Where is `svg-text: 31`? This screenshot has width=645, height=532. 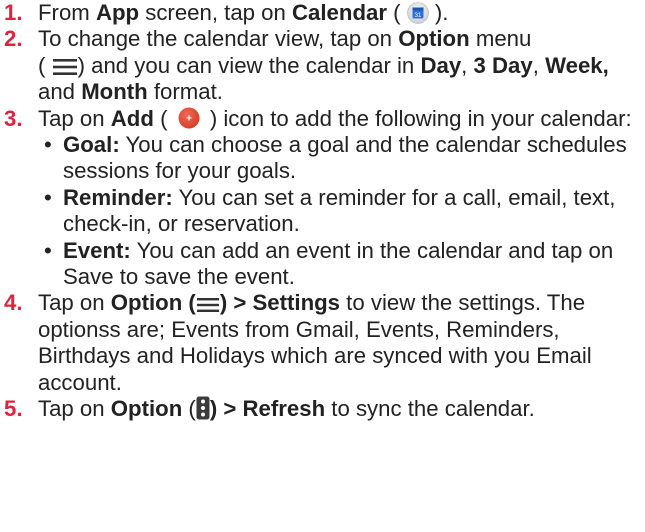 svg-text: 31 is located at coordinates (417, 16).